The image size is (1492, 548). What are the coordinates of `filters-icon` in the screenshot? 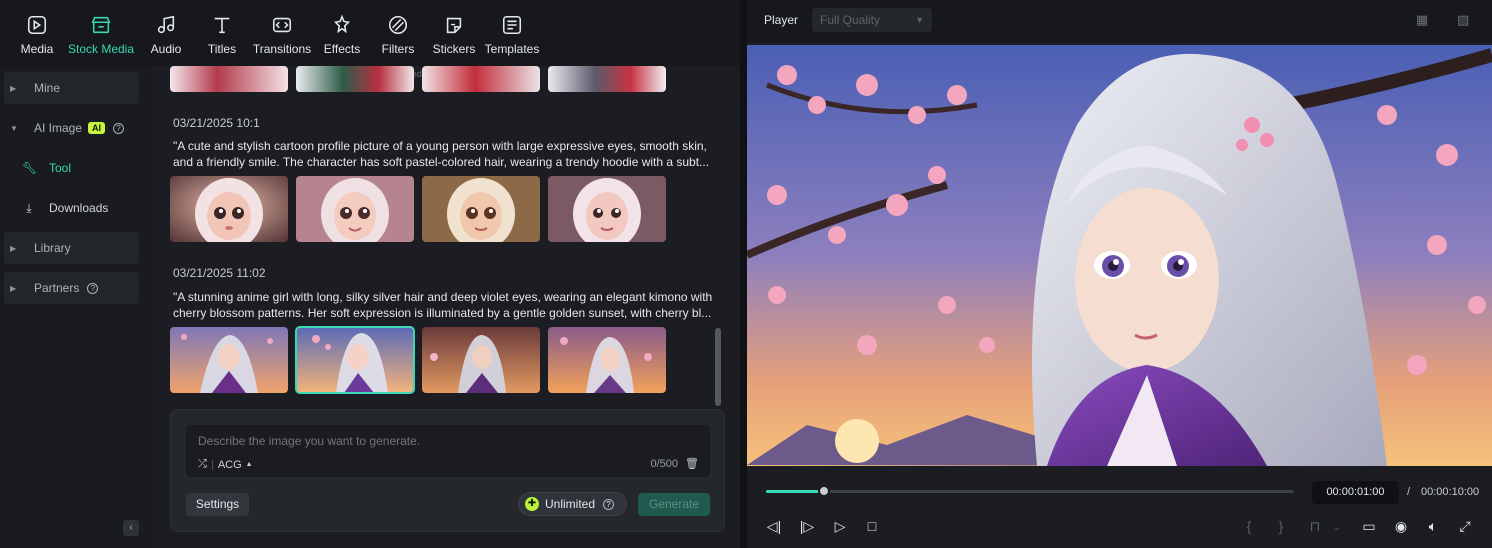 It's located at (398, 25).